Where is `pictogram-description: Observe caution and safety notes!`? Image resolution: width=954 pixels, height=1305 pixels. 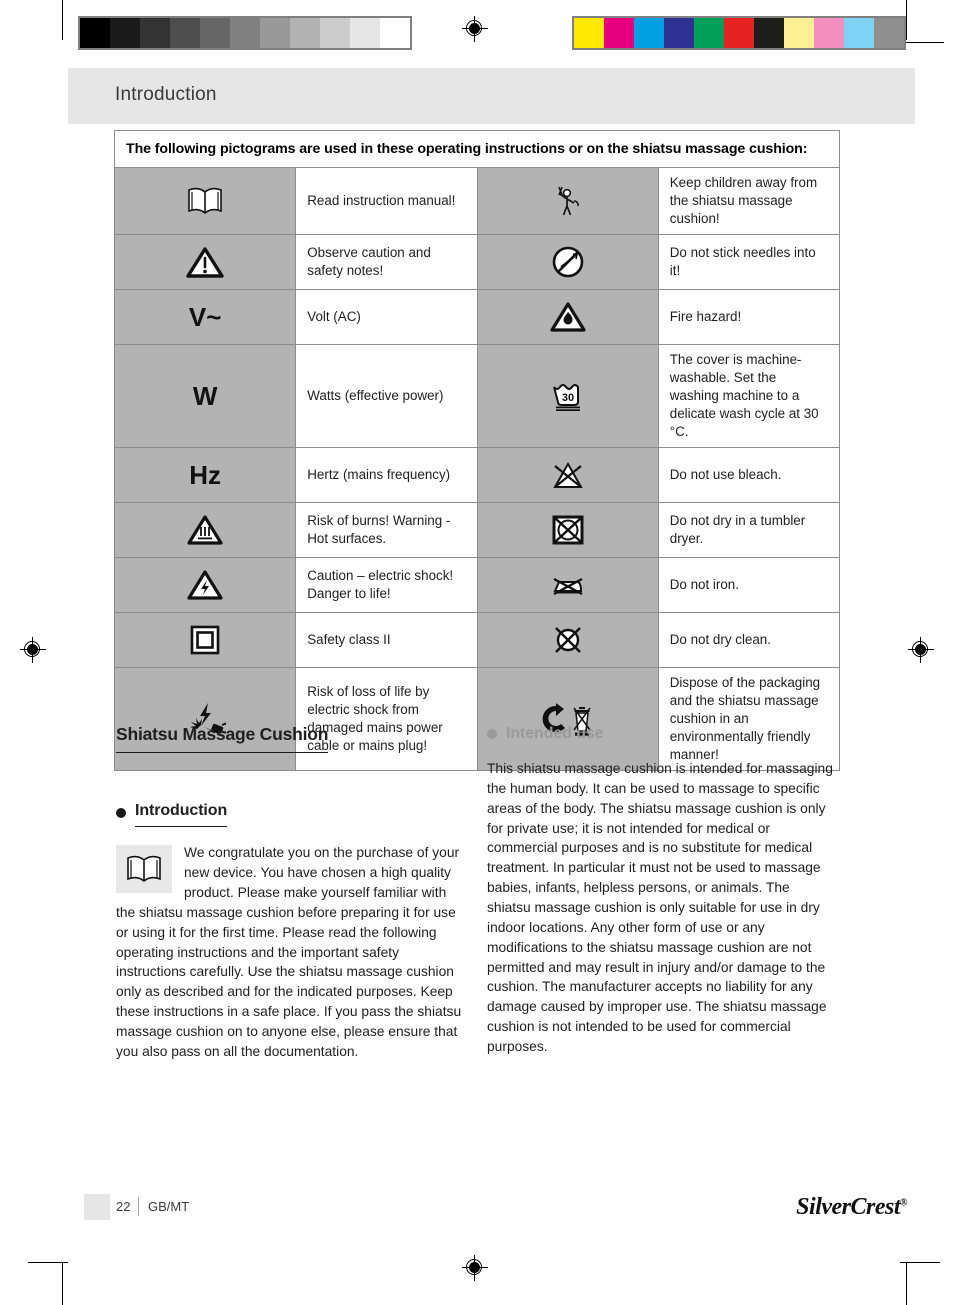 pictogram-description: Observe caution and safety notes! is located at coordinates (386, 262).